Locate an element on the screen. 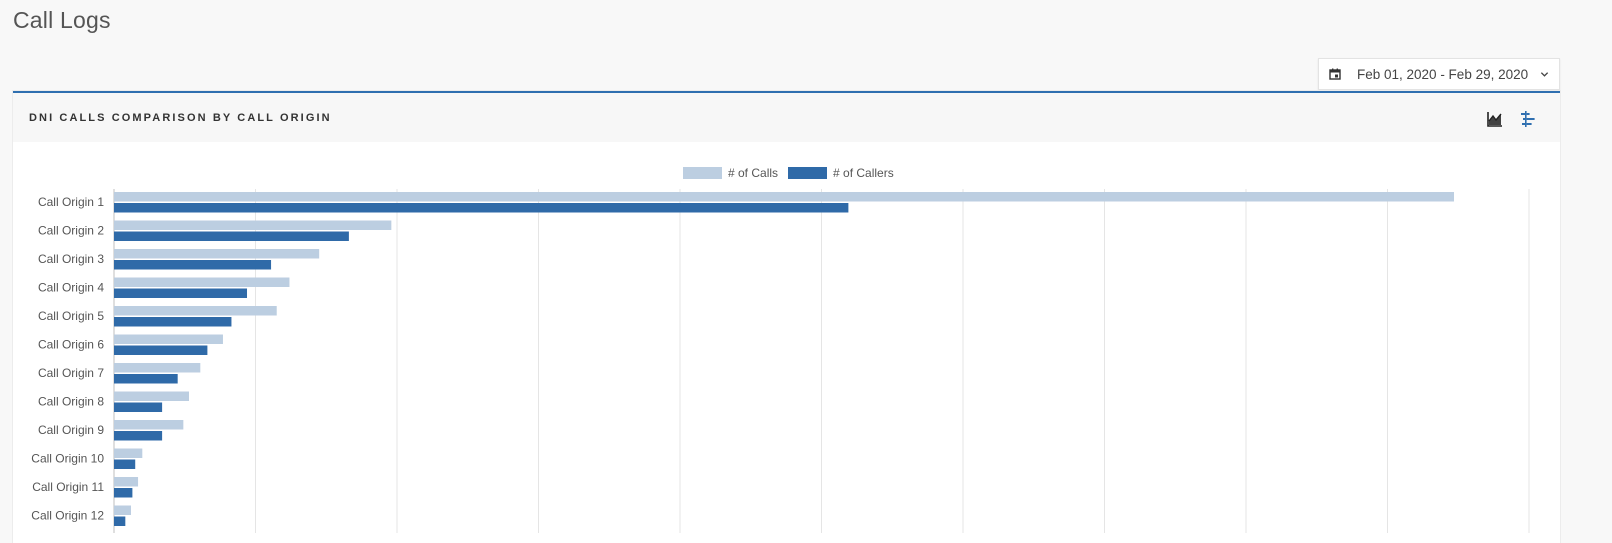 This screenshot has height=543, width=1612. category-label: Call Origin 3 is located at coordinates (71, 259).